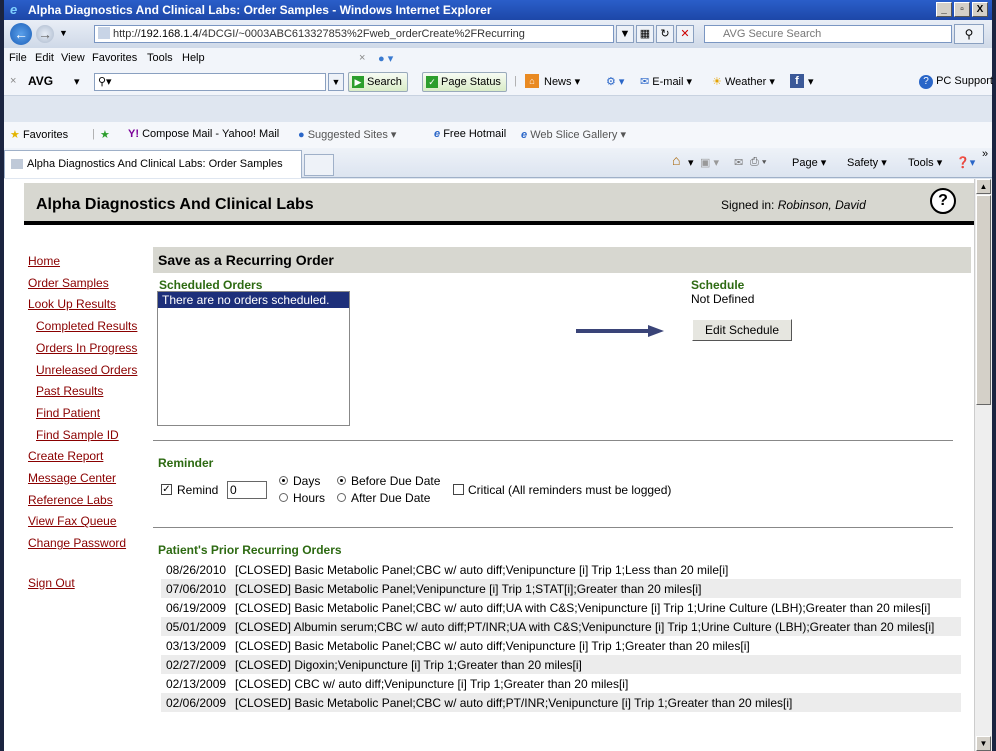  What do you see at coordinates (709, 162) in the screenshot?
I see `feeds-icon: ▣ ▾` at bounding box center [709, 162].